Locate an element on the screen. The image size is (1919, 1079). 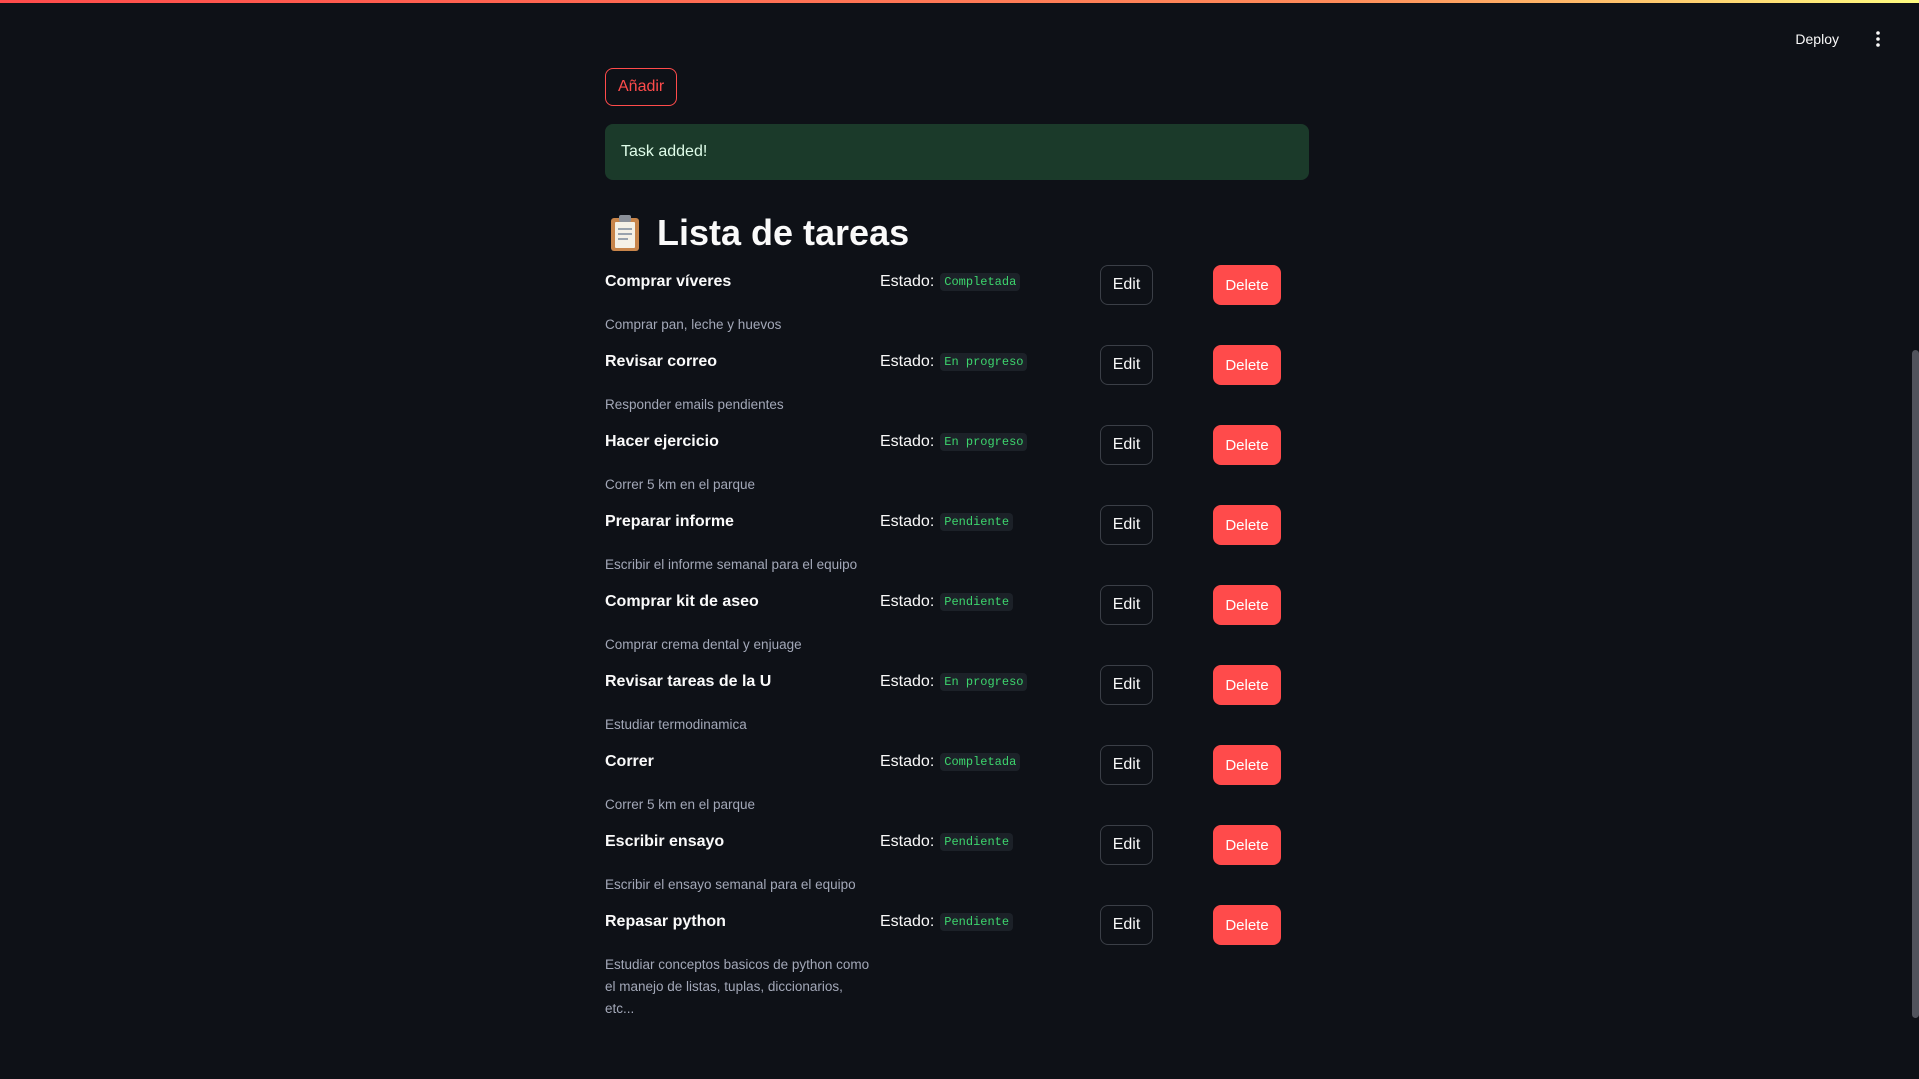
task-description: Comprar crema dental y enjuage is located at coordinates (703, 644).